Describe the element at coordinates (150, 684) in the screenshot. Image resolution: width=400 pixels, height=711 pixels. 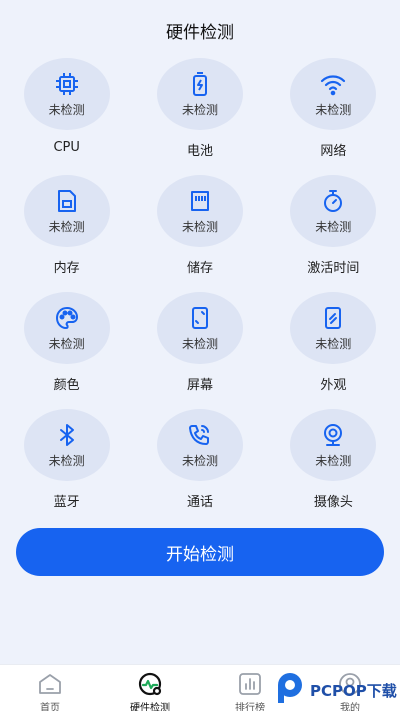
I see `hardware-check-icon` at that location.